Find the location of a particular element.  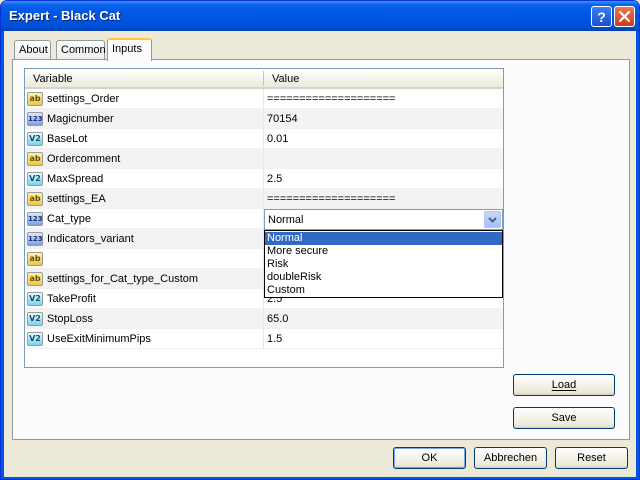

variable-name: Ordercomment is located at coordinates (84, 159).